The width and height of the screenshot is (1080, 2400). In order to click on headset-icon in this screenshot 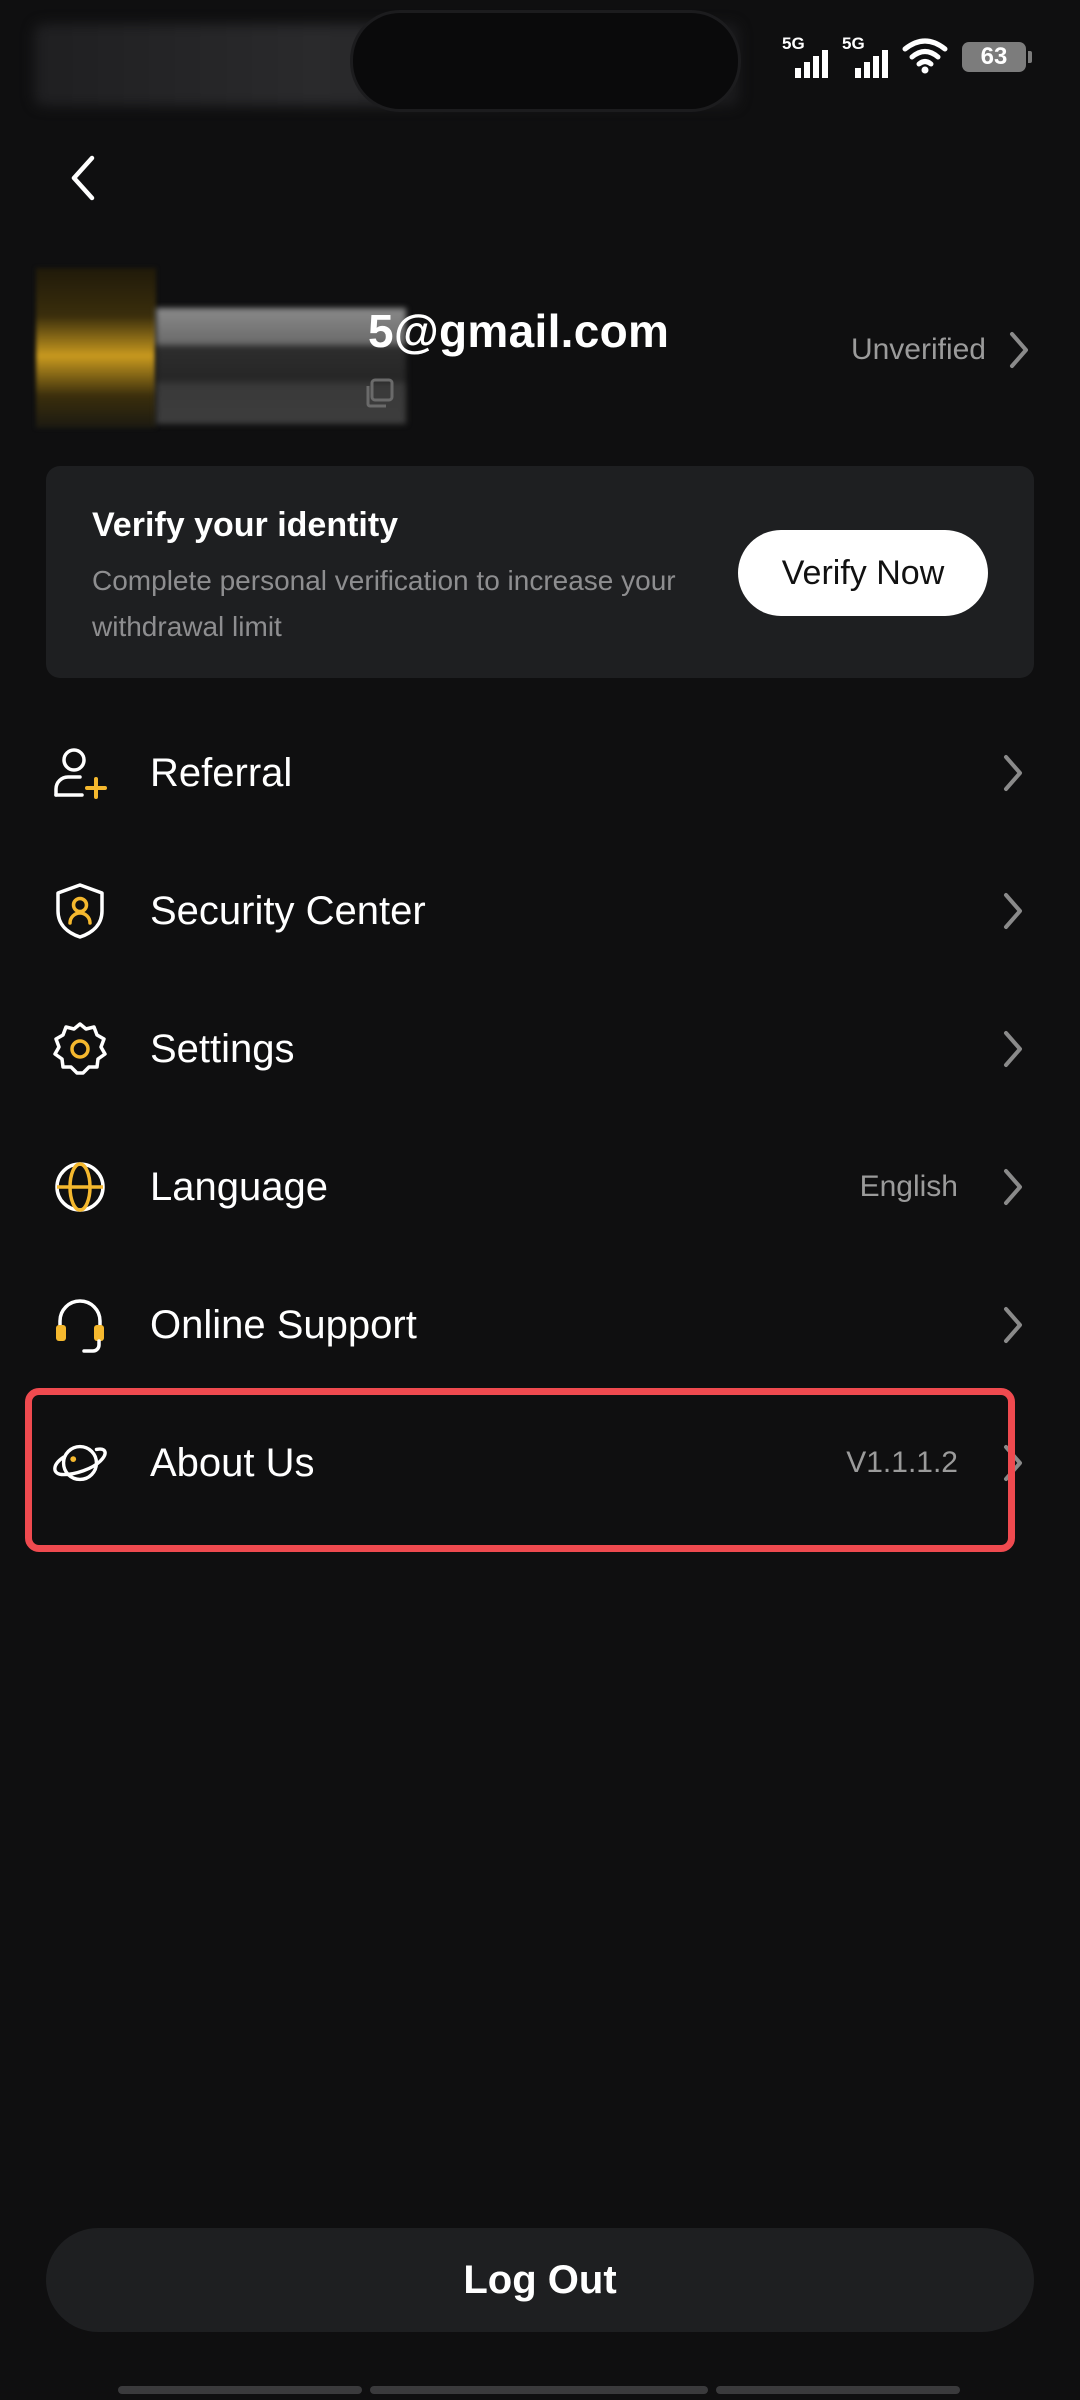, I will do `click(80, 1325)`.